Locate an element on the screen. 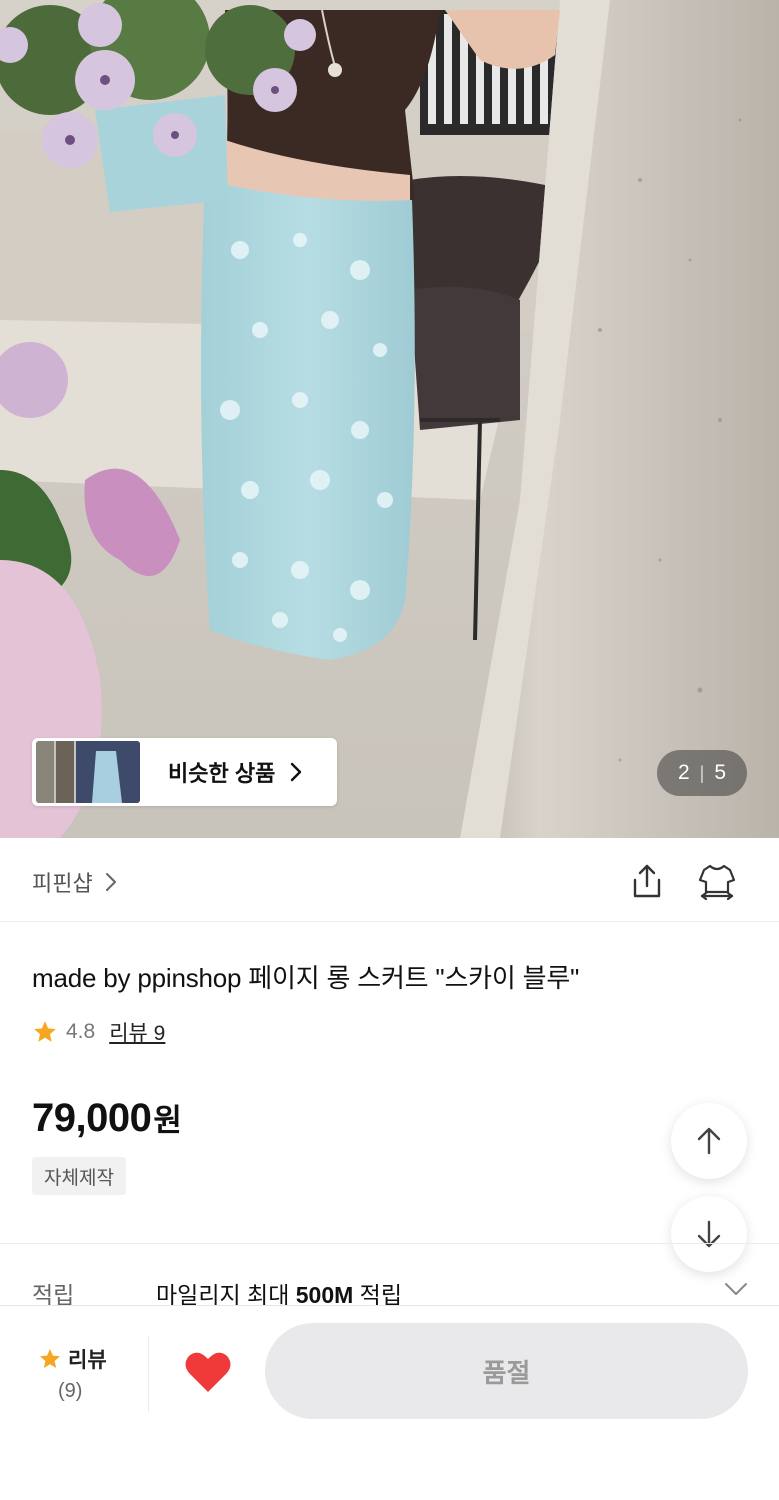 The image size is (779, 1500). section-divider is located at coordinates (389, 1243).